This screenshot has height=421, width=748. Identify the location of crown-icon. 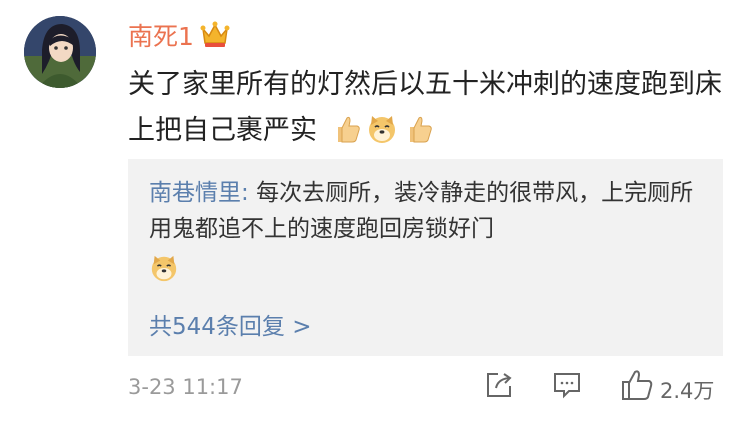
(215, 35).